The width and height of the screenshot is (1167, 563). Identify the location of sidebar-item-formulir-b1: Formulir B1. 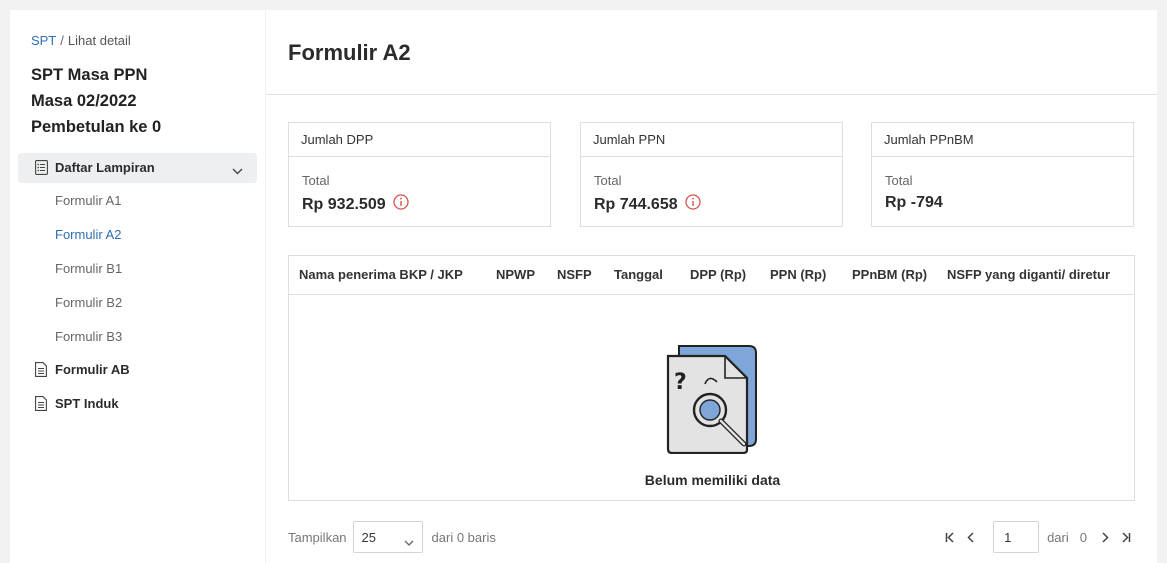
(88, 268).